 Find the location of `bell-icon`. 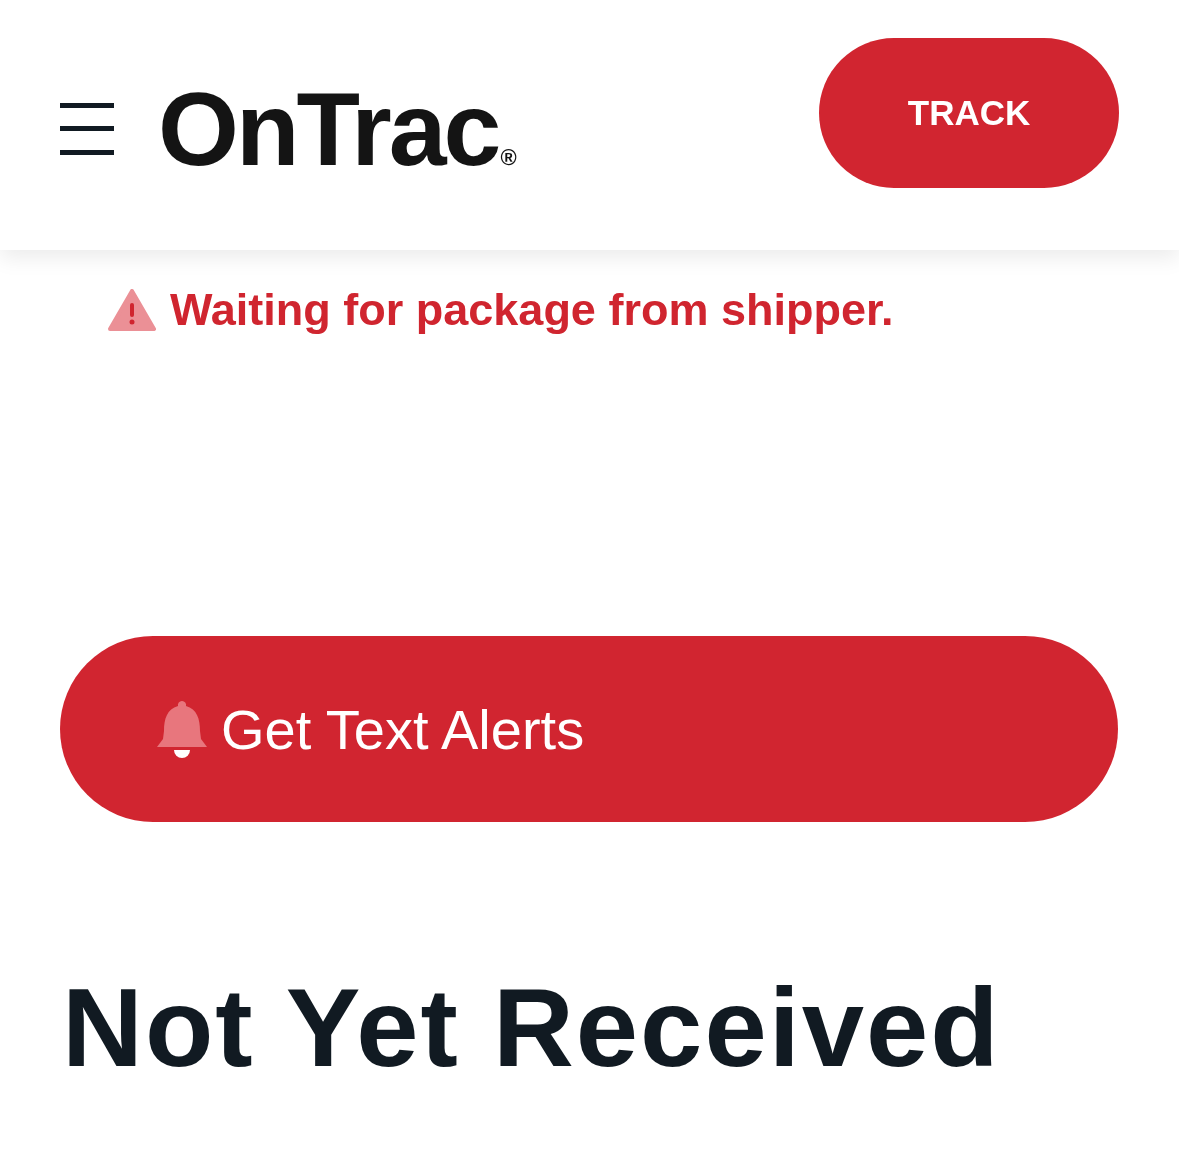

bell-icon is located at coordinates (182, 729).